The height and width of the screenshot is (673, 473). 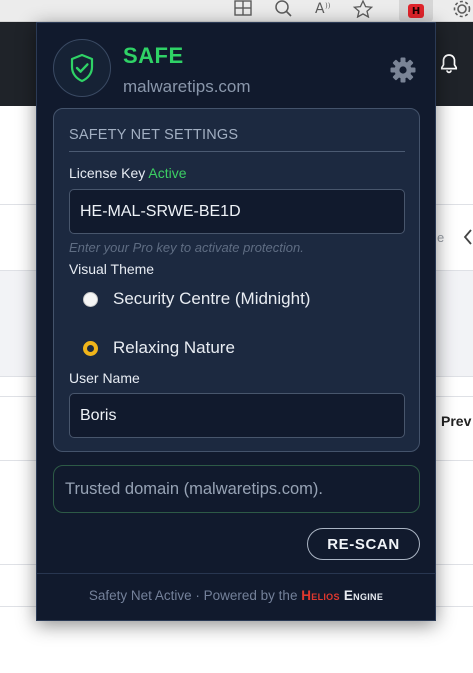 I want to click on trusted-domain-text: Trusted domain (malwaretips.com)., so click(x=194, y=488).